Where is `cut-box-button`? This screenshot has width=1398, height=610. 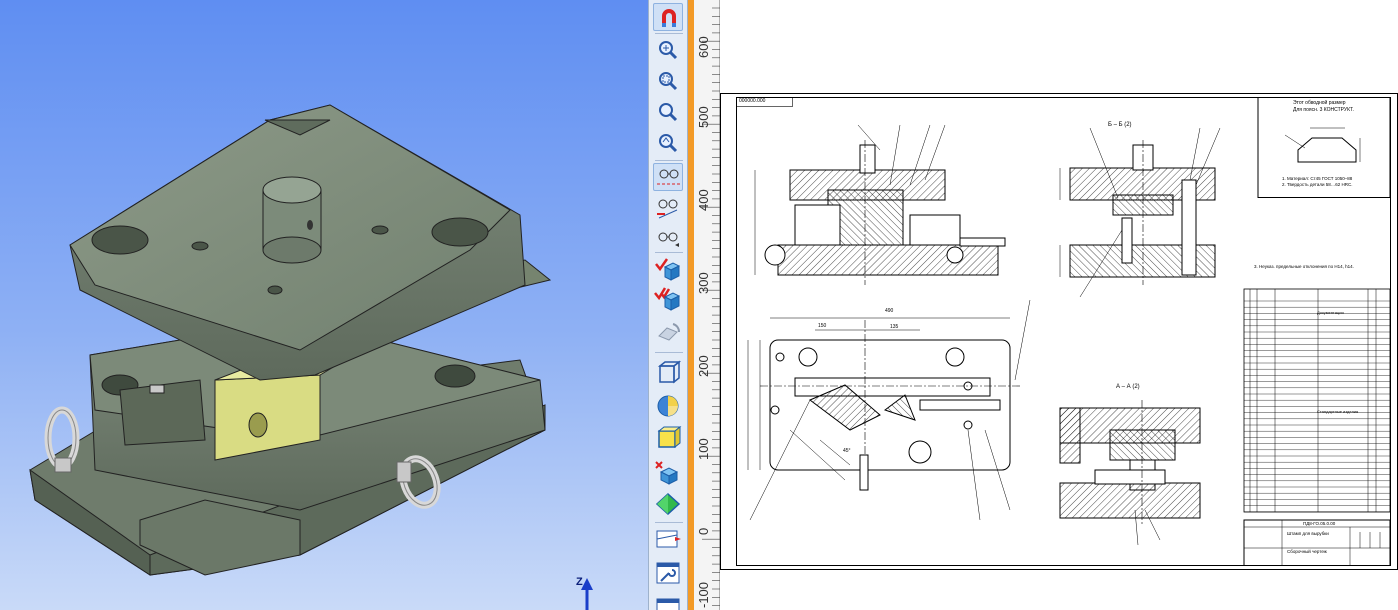
cut-box-button is located at coordinates (668, 472).